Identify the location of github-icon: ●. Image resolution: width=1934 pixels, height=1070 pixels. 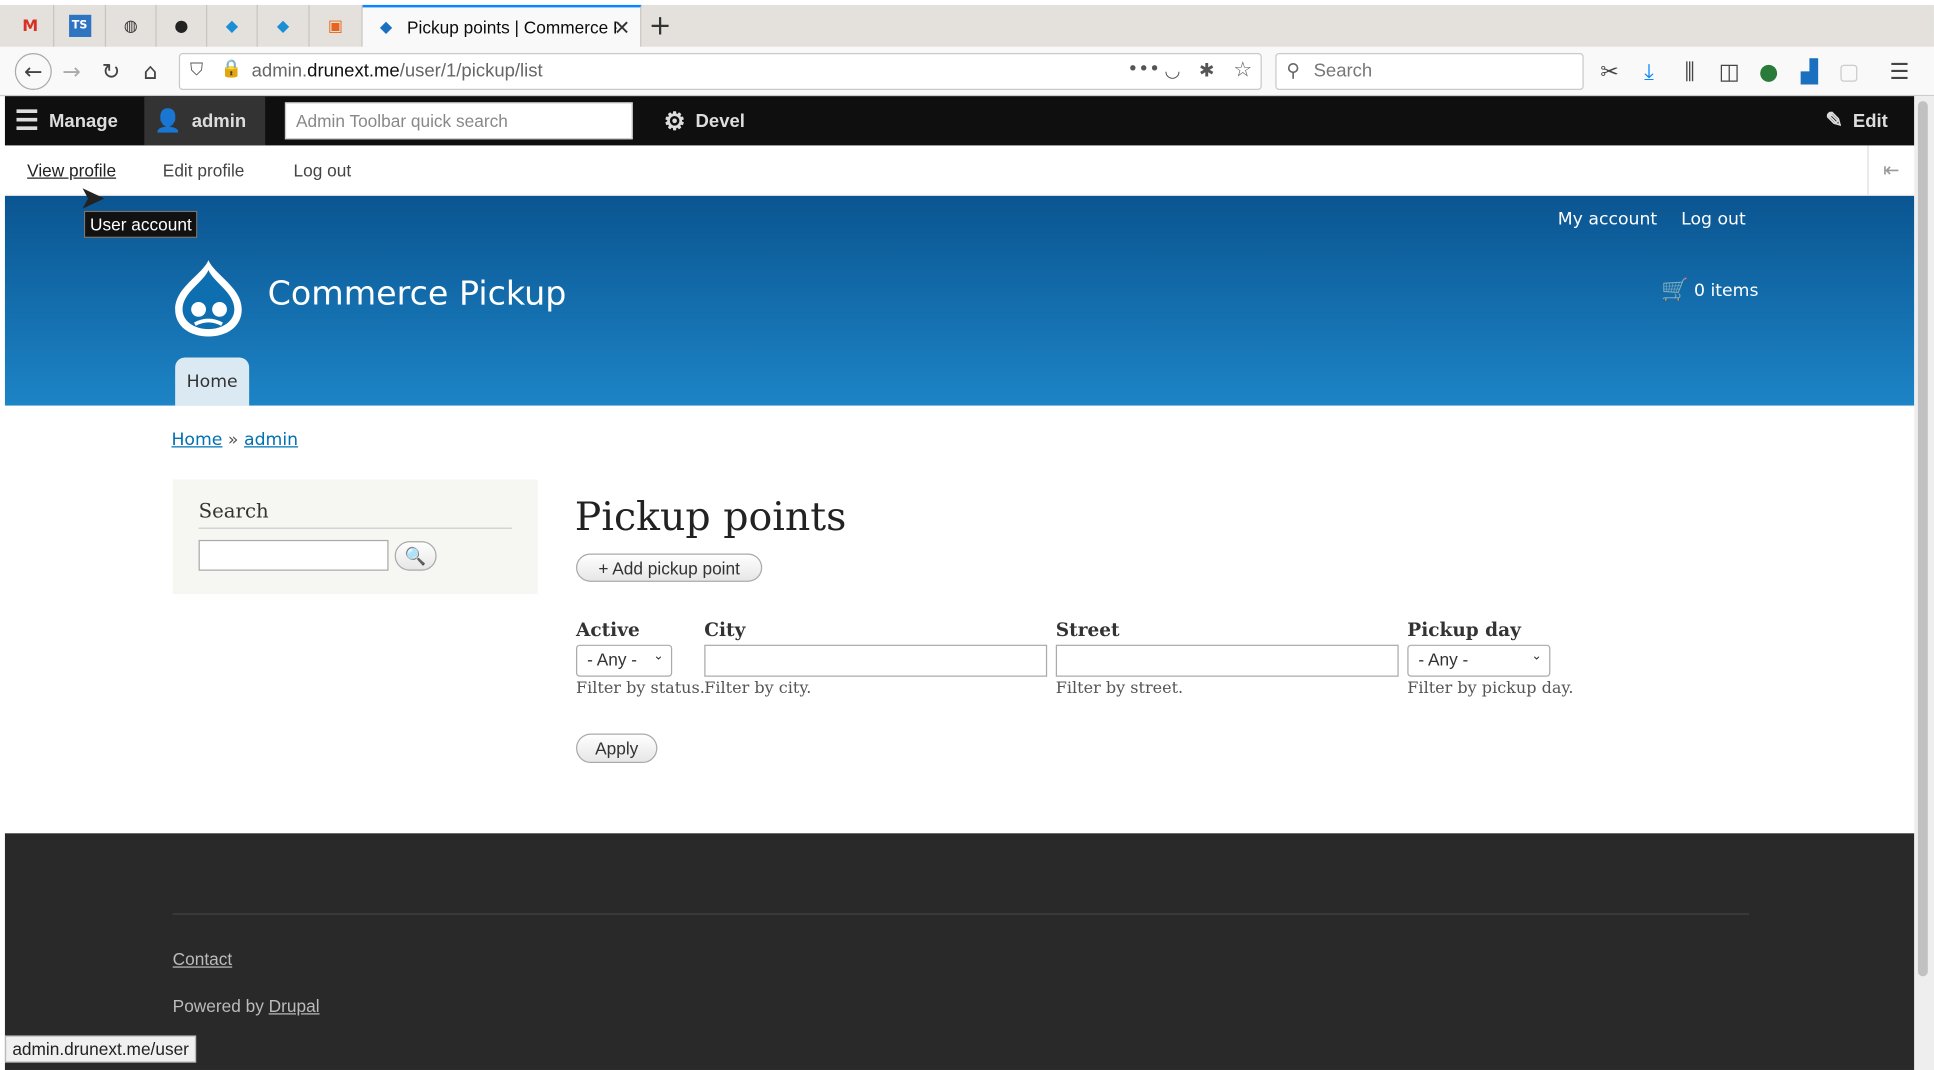
(181, 26).